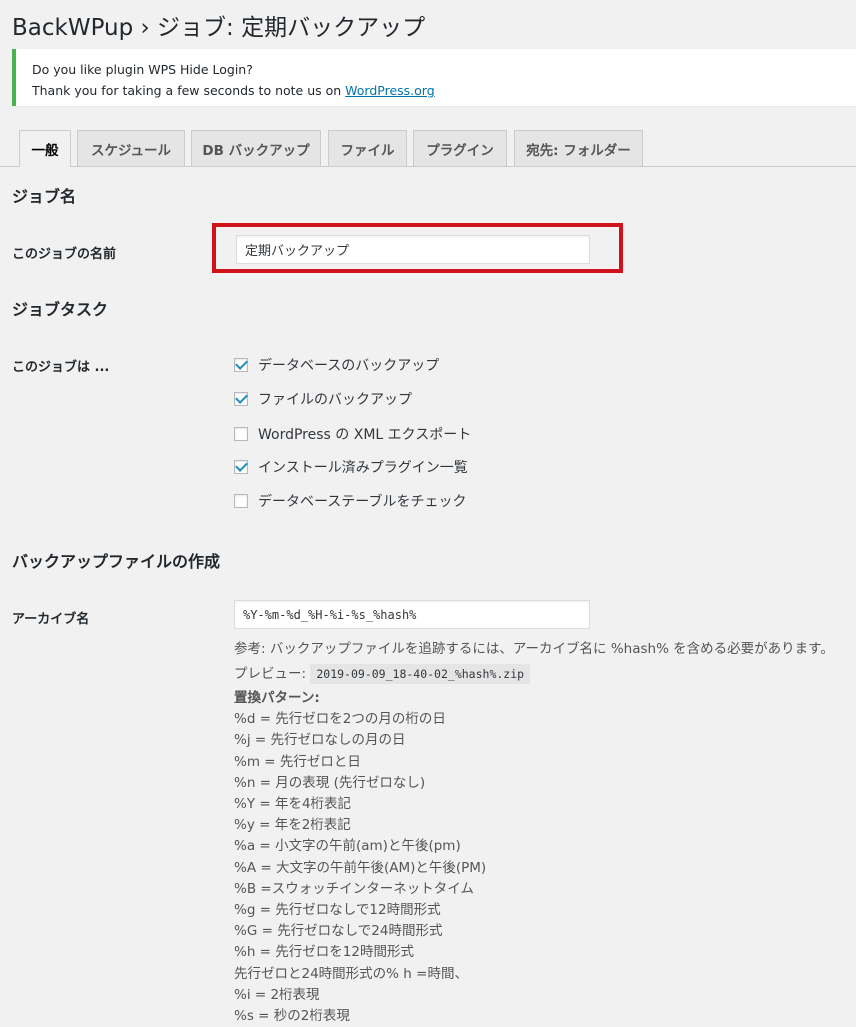  Describe the element at coordinates (44, 196) in the screenshot. I see `job-name-heading: ジョブ名` at that location.